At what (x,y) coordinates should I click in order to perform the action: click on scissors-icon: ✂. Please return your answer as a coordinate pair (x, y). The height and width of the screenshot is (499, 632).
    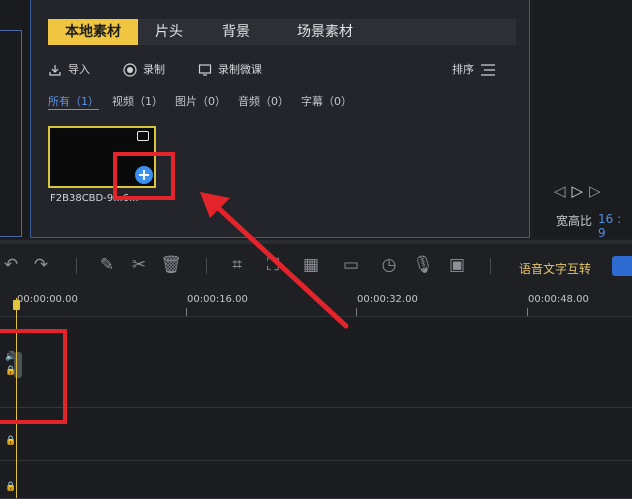
    Looking at the image, I should click on (139, 265).